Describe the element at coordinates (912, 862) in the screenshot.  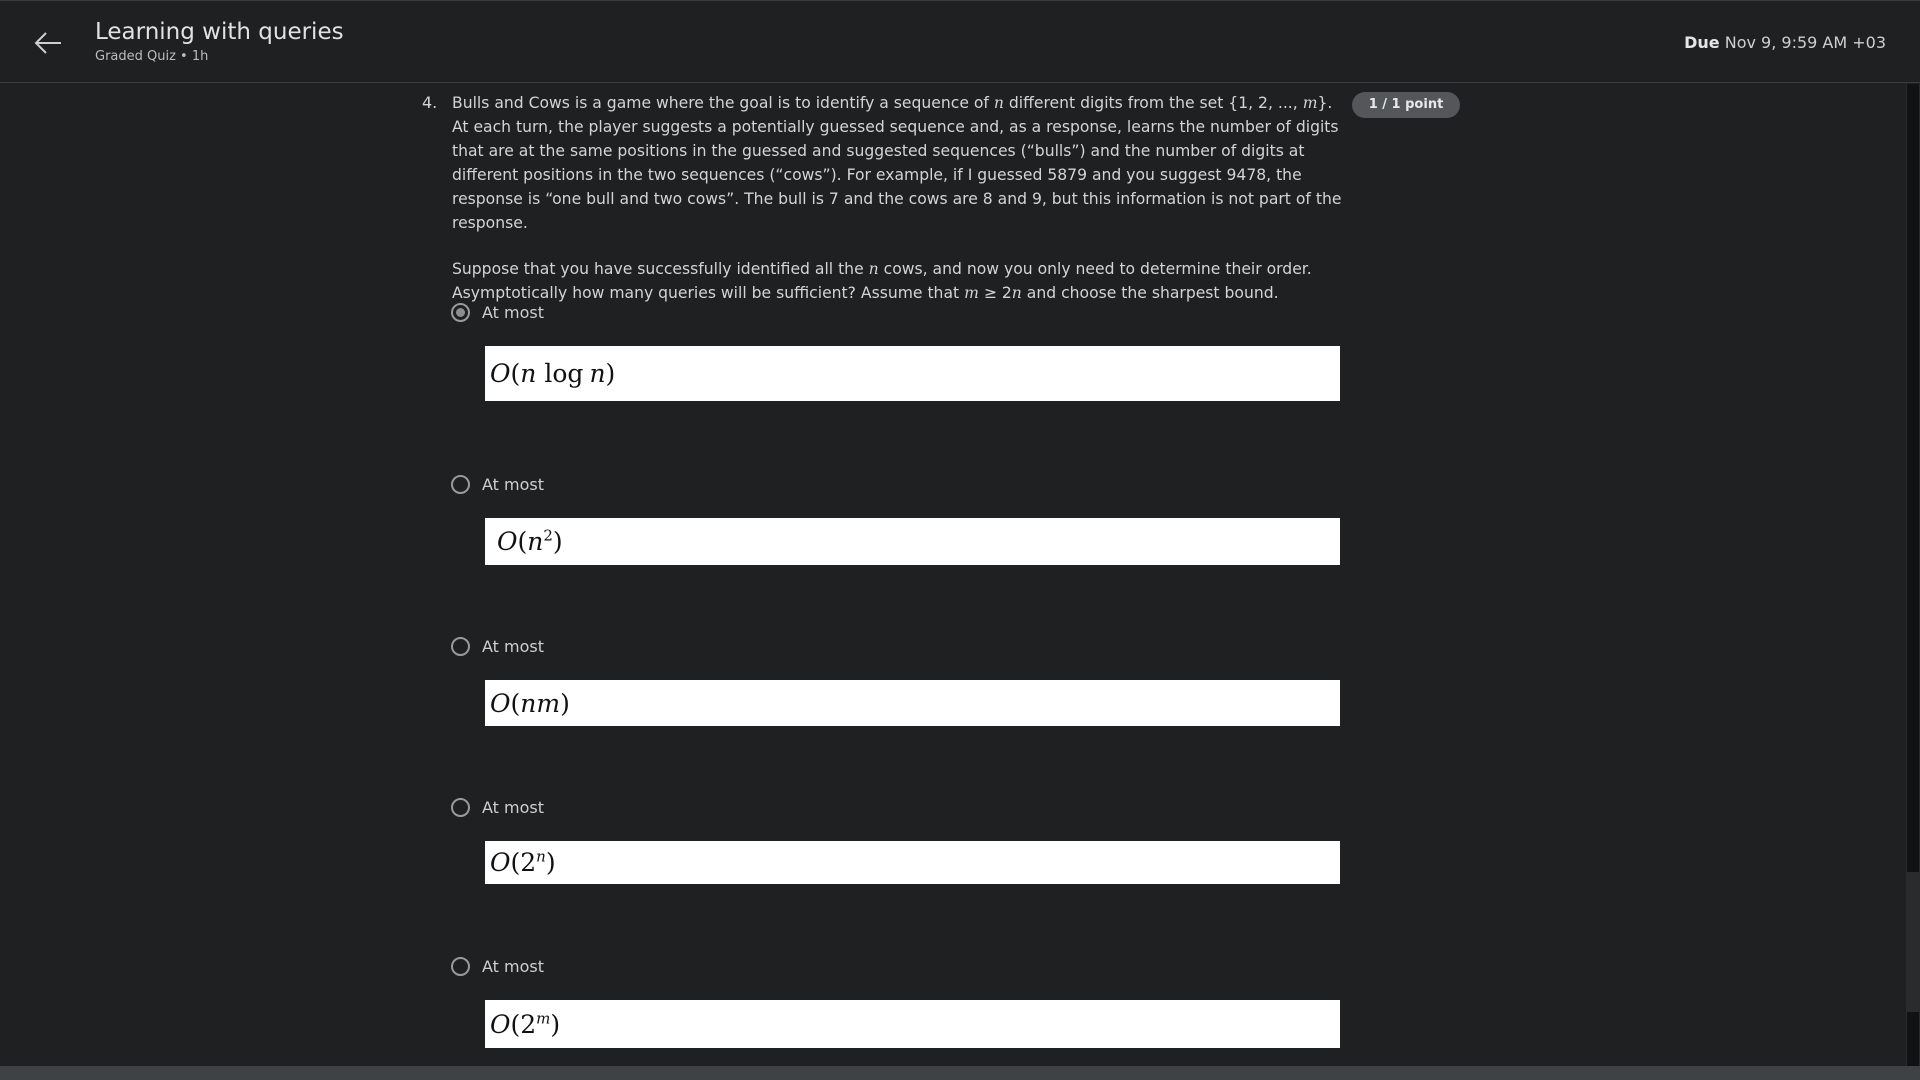
I see `option-4-formula-box: O(2n)` at that location.